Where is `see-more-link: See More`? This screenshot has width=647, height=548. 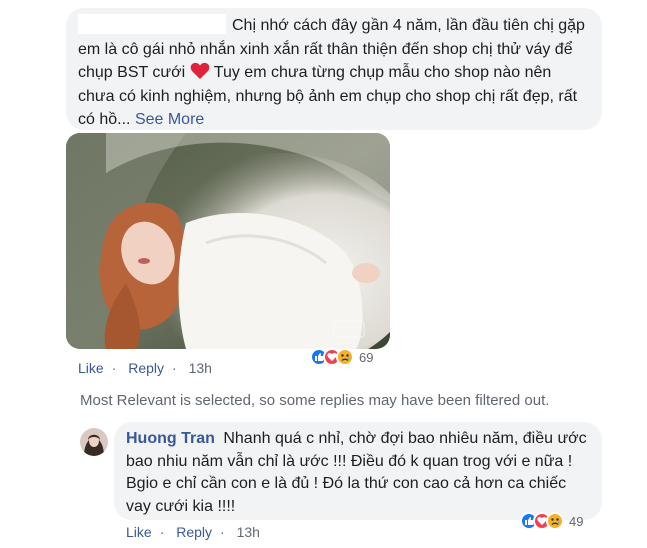 see-more-link: See More is located at coordinates (169, 119).